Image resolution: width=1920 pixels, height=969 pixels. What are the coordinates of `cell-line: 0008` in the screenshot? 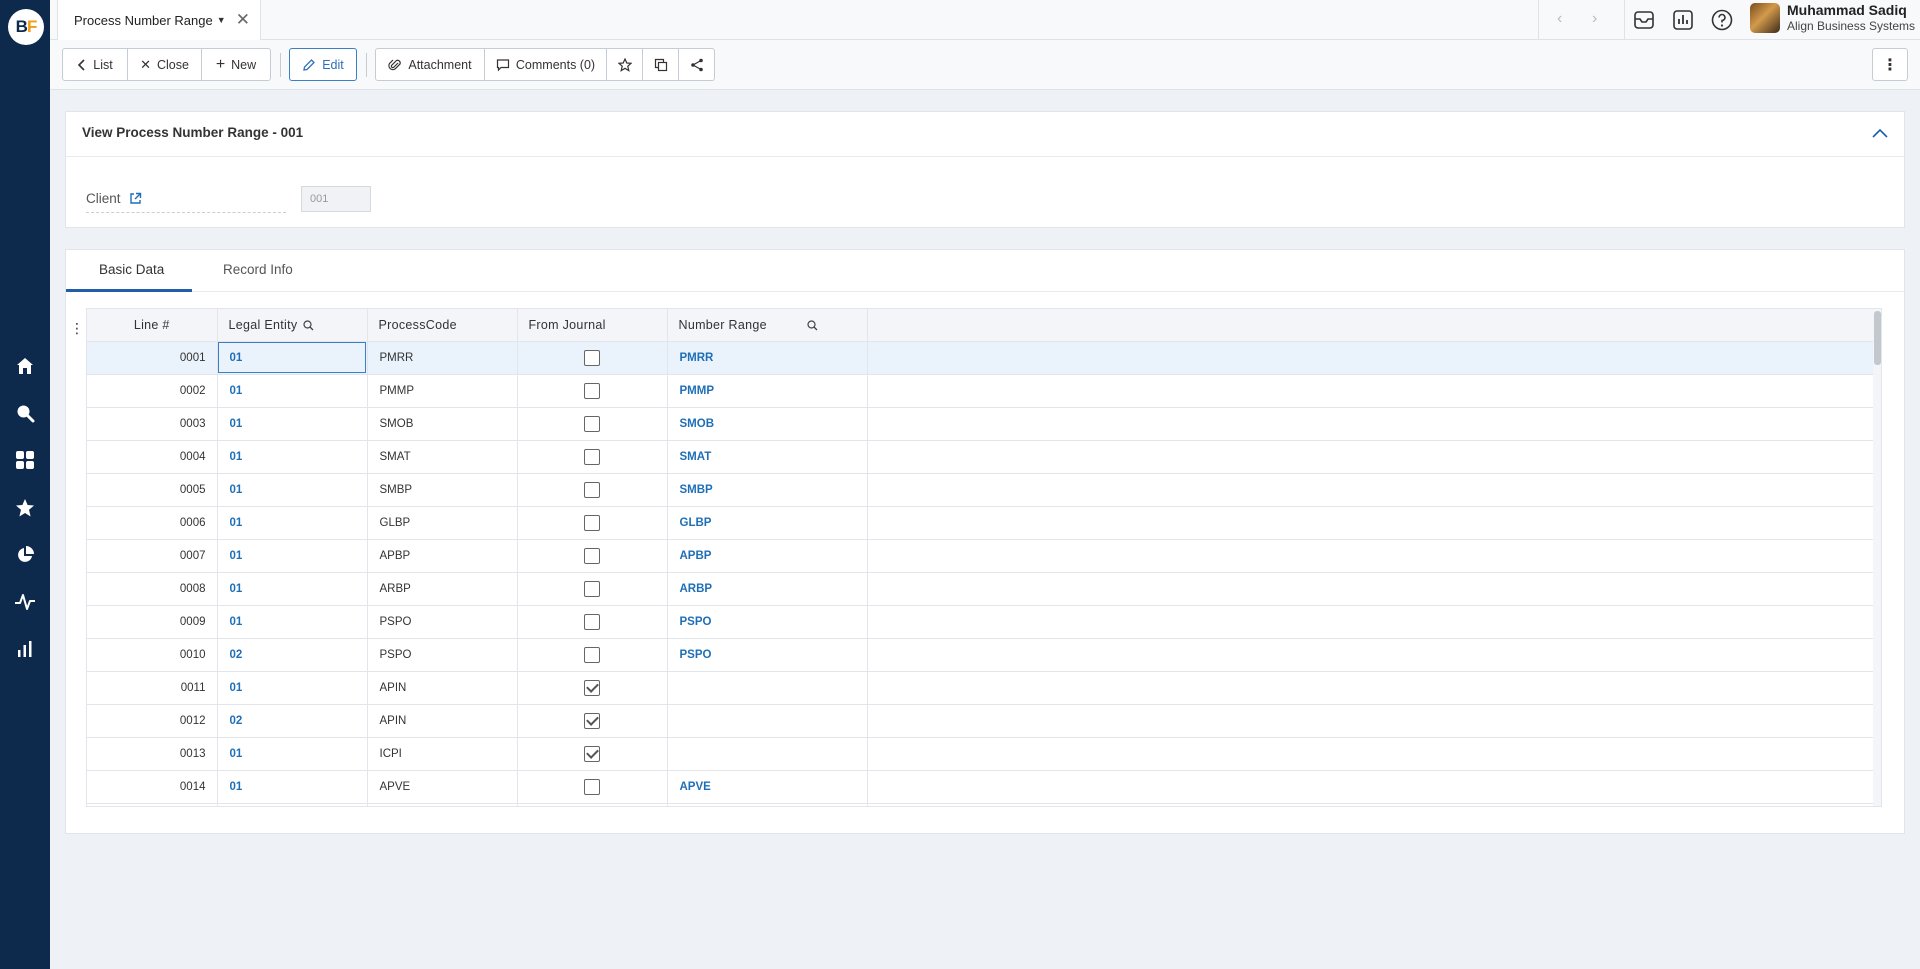 It's located at (152, 589).